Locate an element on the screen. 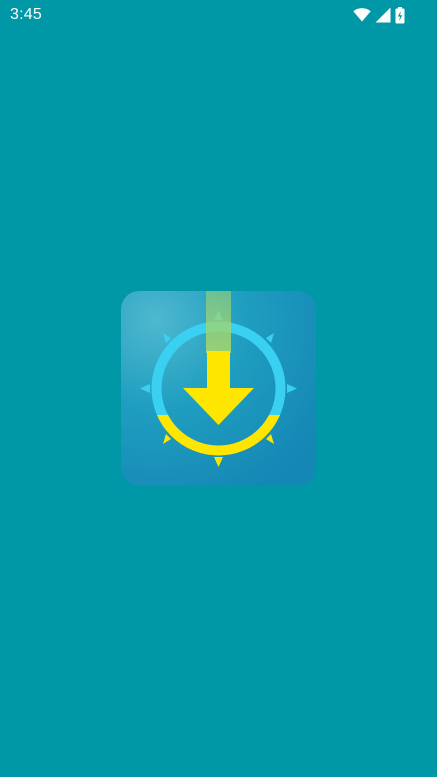 This screenshot has width=437, height=777. cellular-signal-icon is located at coordinates (383, 15).